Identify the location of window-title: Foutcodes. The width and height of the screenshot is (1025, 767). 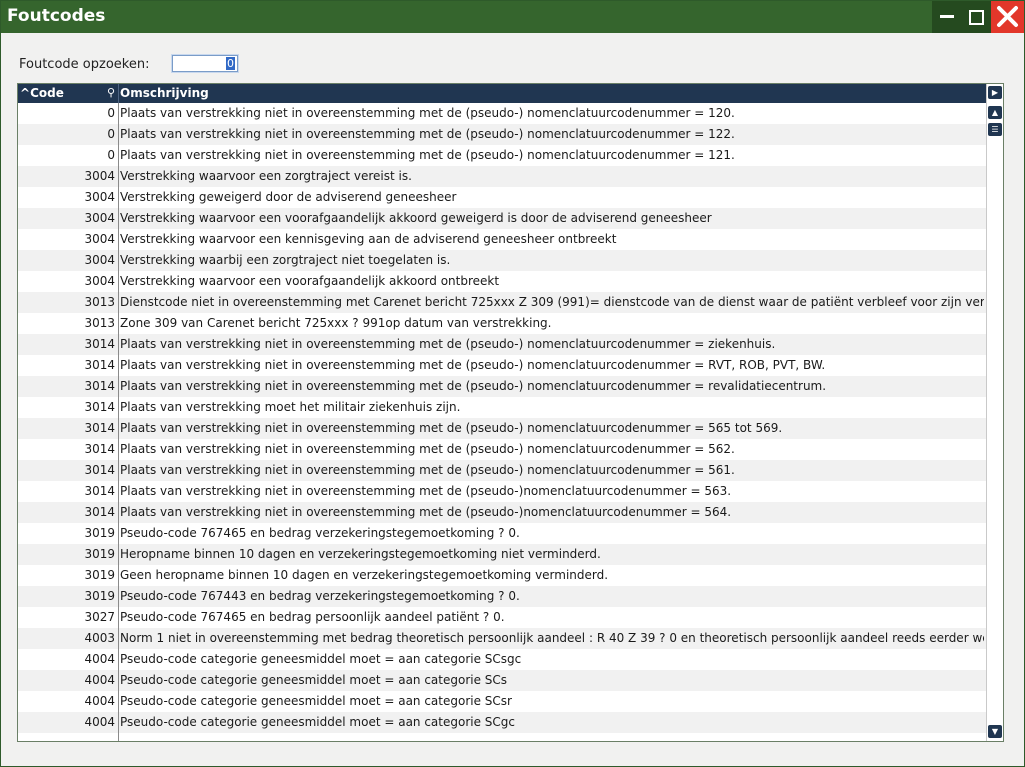
(56, 16).